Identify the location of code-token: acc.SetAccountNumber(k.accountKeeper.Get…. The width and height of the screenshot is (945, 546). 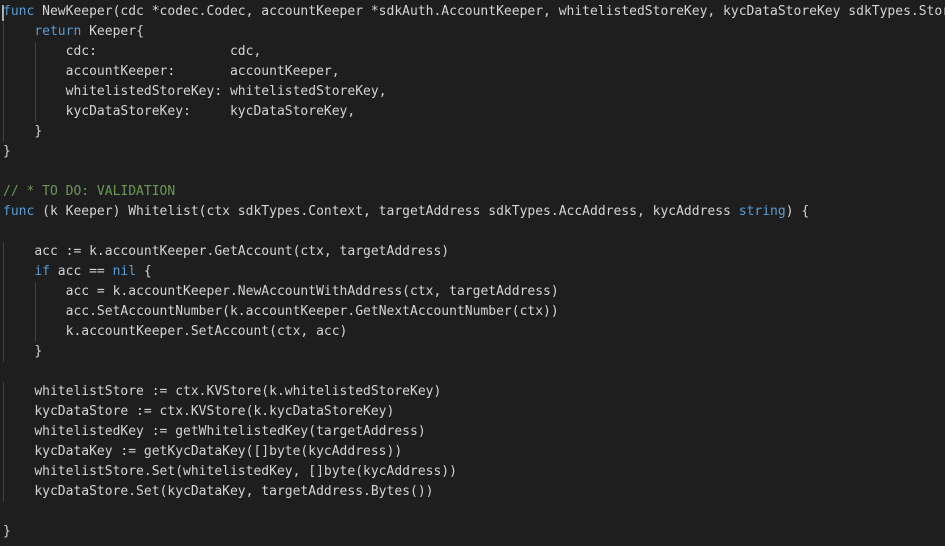
(312, 311).